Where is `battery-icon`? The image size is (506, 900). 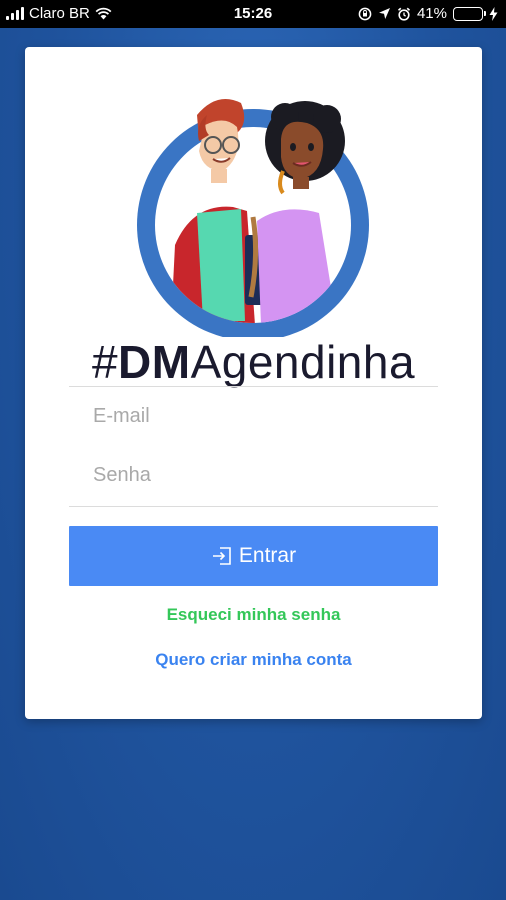
battery-icon is located at coordinates (469, 13).